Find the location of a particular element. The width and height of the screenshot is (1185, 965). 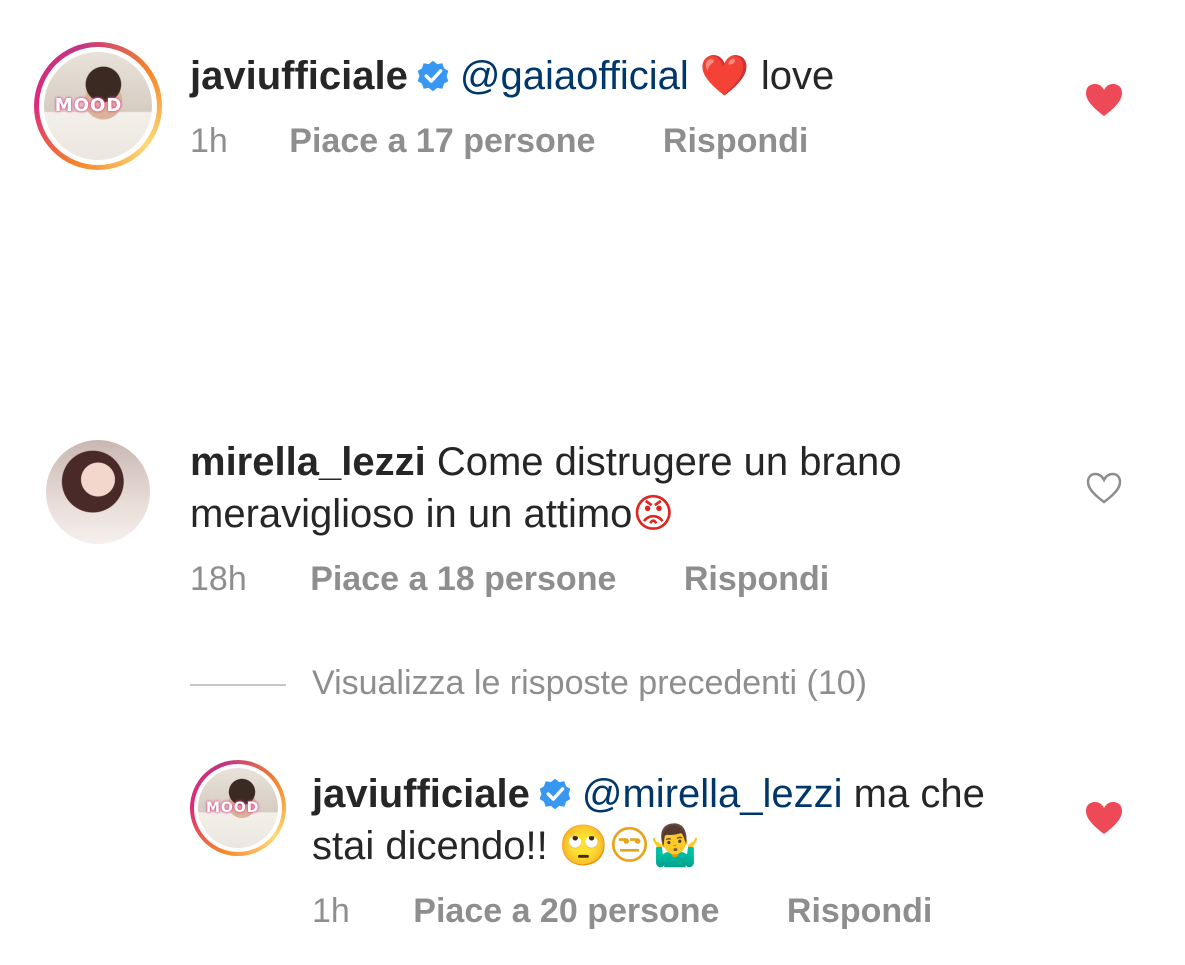

avatar is located at coordinates (98, 492).